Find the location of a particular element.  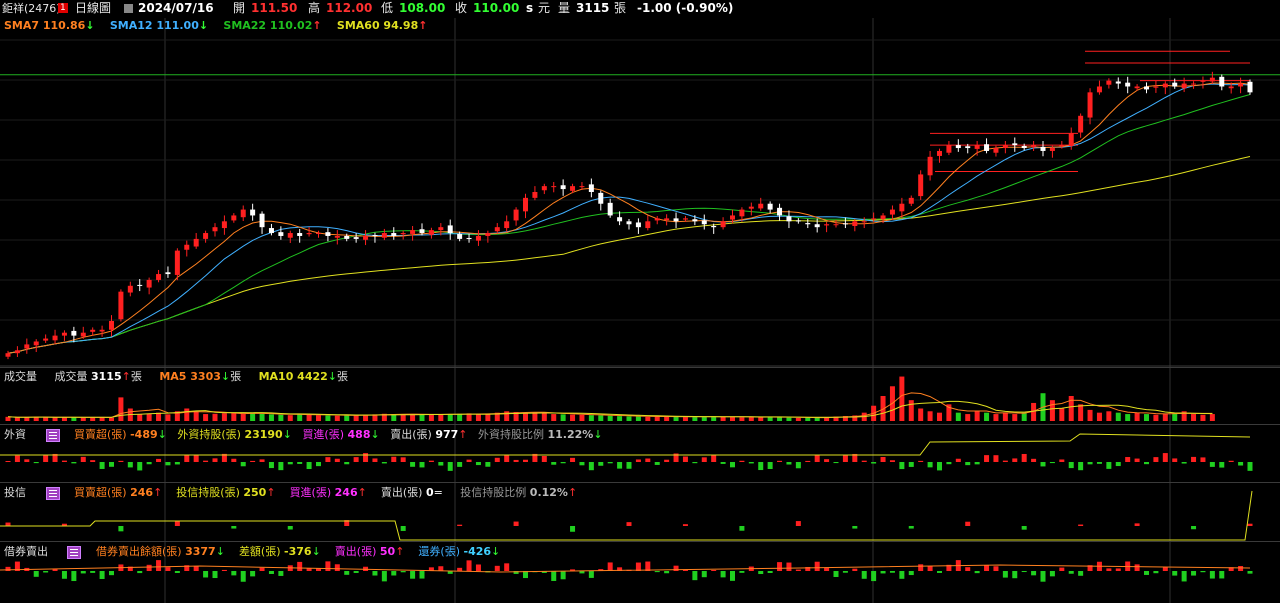

trust-ratio-label: 投信持股比例 is located at coordinates (493, 492).